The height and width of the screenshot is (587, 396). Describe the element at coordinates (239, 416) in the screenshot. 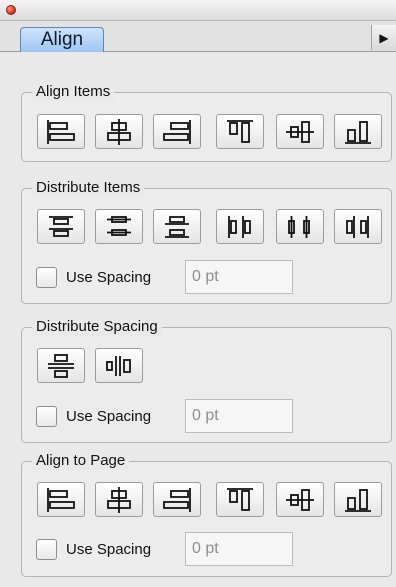

I see `distribute-spacing-spacing-input` at that location.